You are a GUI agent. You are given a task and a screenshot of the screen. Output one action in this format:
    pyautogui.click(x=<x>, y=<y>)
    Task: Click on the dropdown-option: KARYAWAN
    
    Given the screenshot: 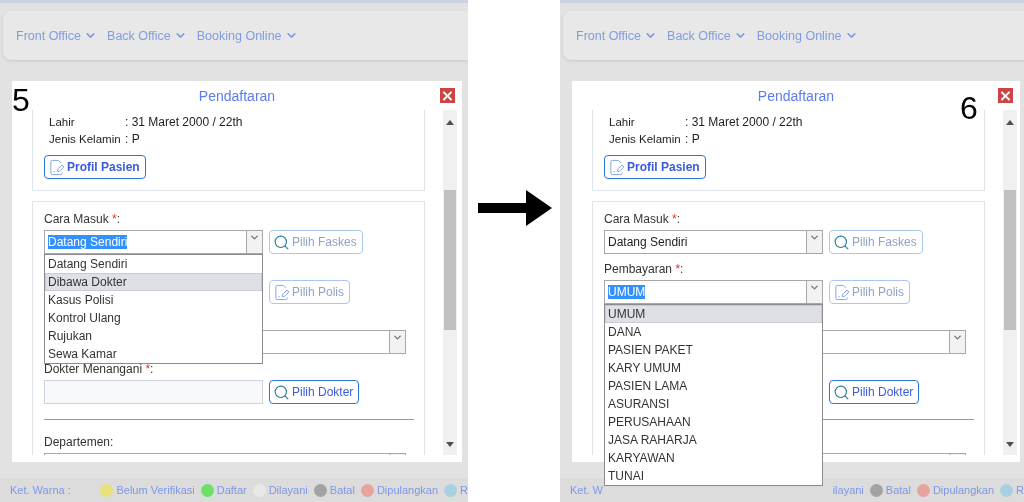 What is the action you would take?
    pyautogui.click(x=713, y=458)
    